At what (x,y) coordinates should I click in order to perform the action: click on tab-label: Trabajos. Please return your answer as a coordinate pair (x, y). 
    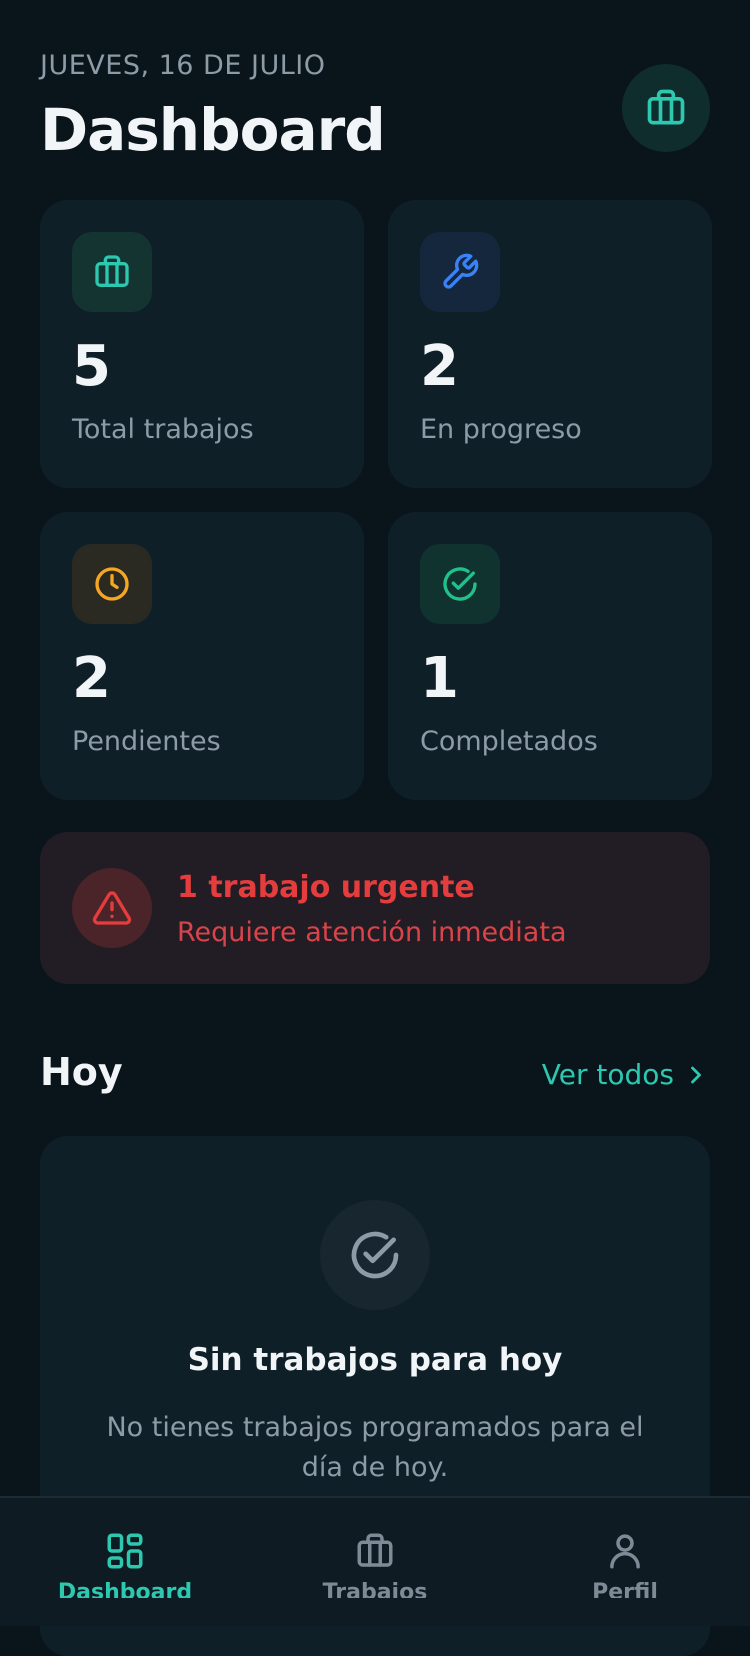
    Looking at the image, I should click on (375, 1589).